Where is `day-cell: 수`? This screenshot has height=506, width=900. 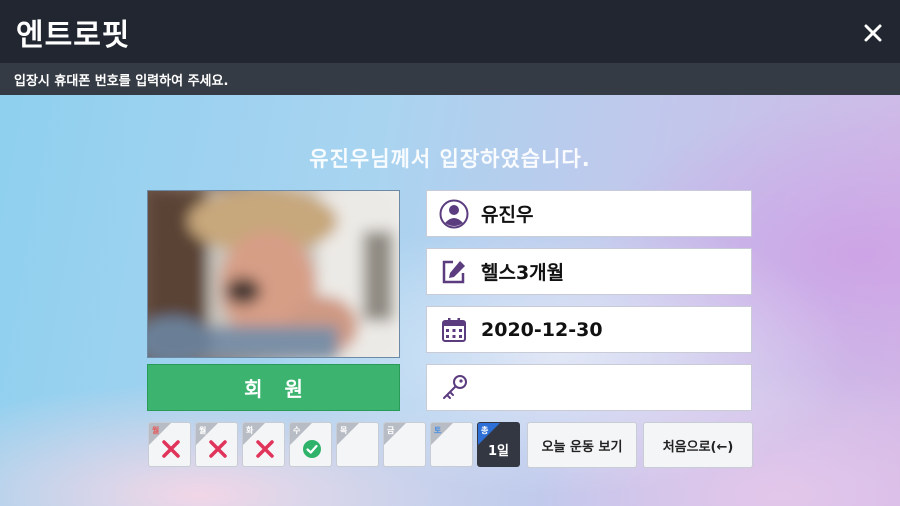 day-cell: 수 is located at coordinates (310, 444).